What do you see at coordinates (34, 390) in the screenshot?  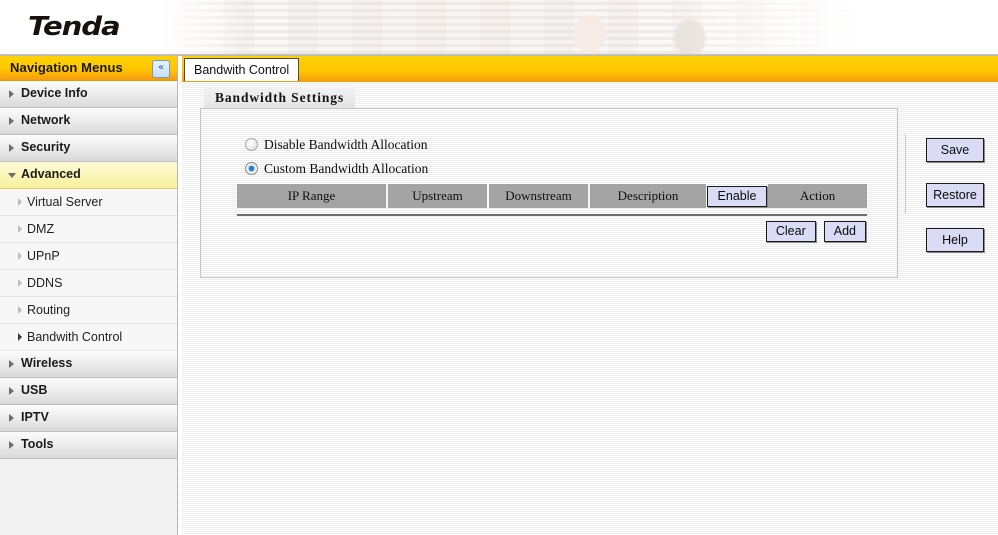 I see `sidebar-item-label: USB` at bounding box center [34, 390].